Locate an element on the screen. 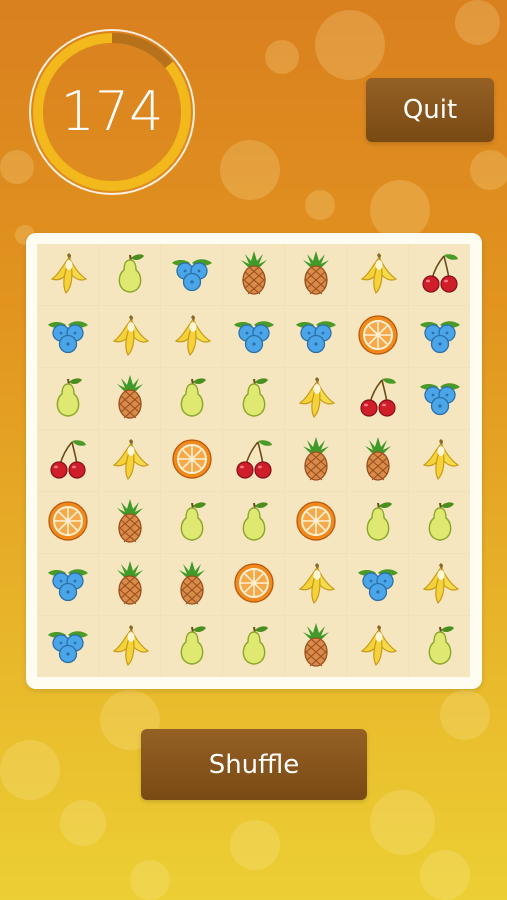  timer-value: 174 is located at coordinates (112, 111).